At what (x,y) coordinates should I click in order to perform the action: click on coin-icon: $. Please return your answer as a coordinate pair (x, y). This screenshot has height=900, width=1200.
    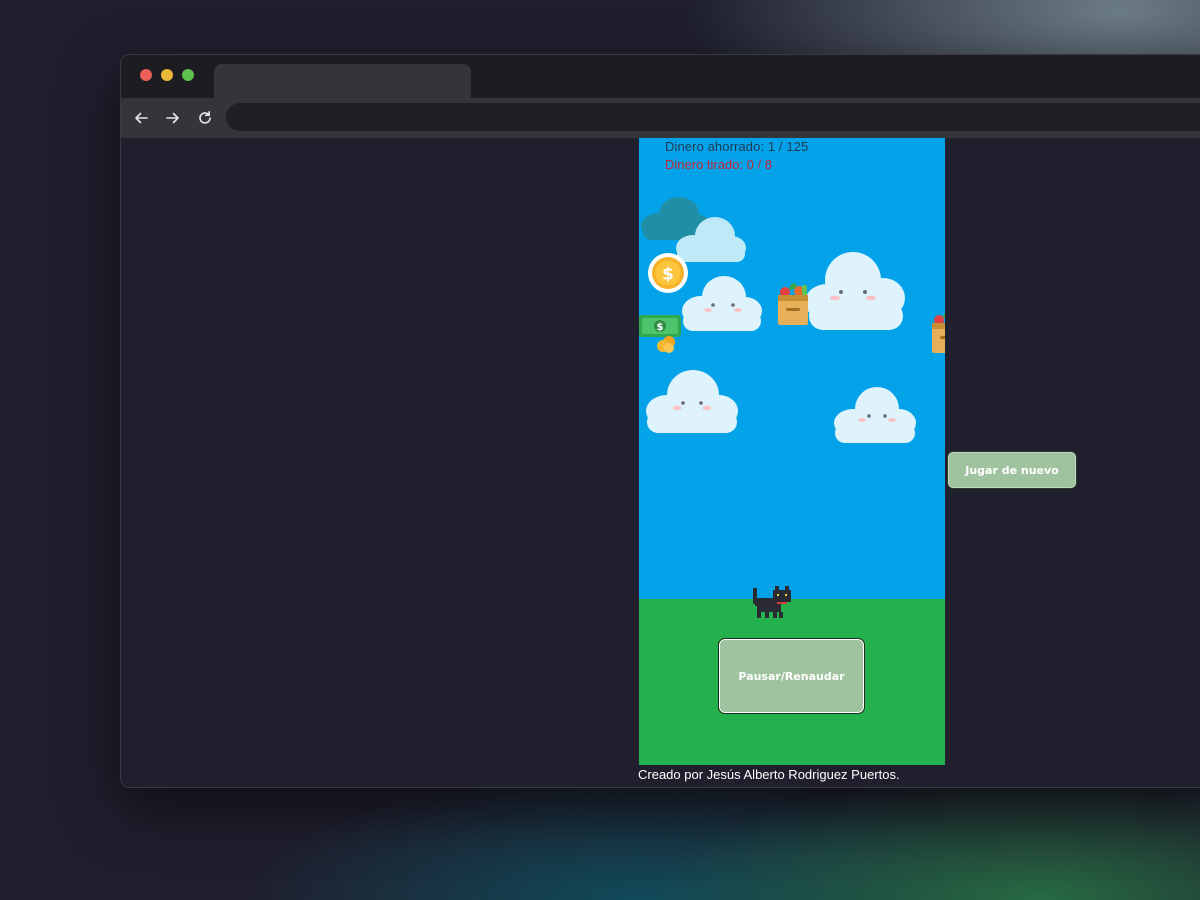
    Looking at the image, I should click on (668, 273).